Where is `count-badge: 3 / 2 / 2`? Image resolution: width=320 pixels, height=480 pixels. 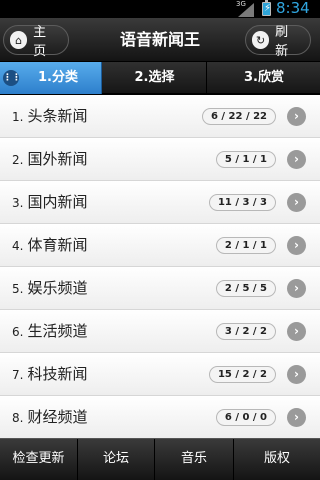 count-badge: 3 / 2 / 2 is located at coordinates (245, 331).